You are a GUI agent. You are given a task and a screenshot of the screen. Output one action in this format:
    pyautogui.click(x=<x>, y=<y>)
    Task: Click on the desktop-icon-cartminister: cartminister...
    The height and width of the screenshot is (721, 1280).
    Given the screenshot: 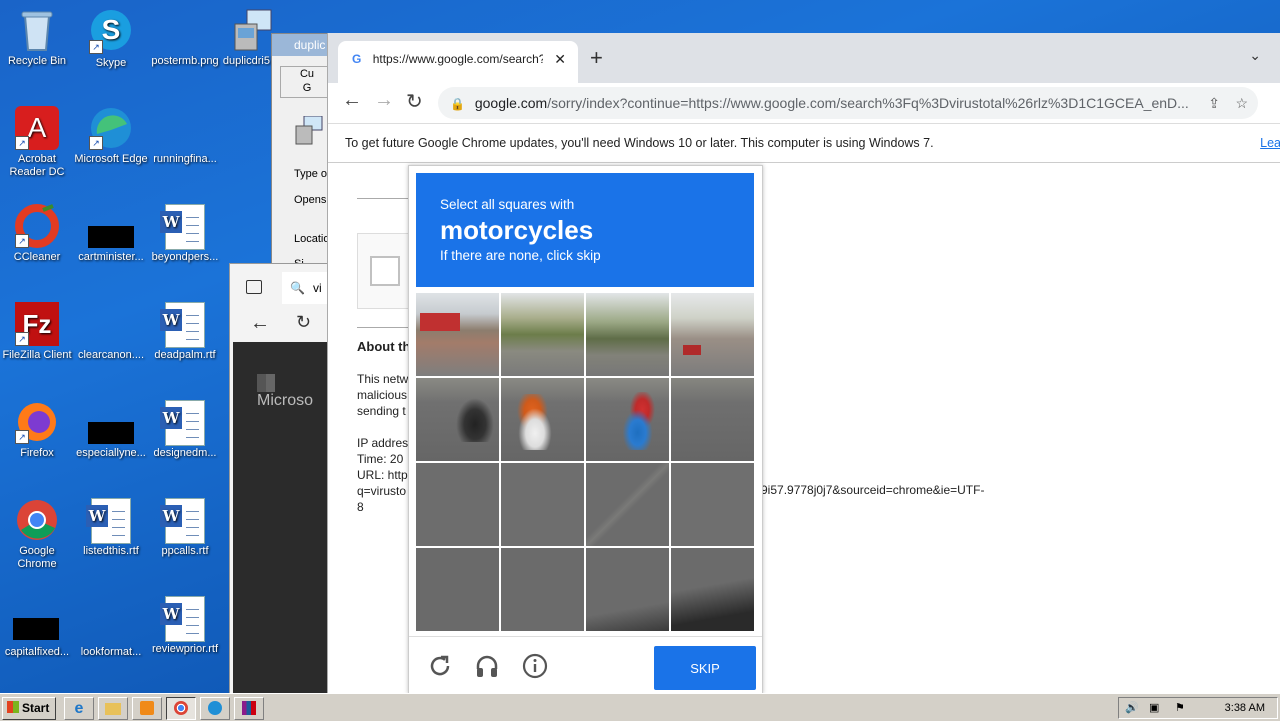 What is the action you would take?
    pyautogui.click(x=111, y=234)
    